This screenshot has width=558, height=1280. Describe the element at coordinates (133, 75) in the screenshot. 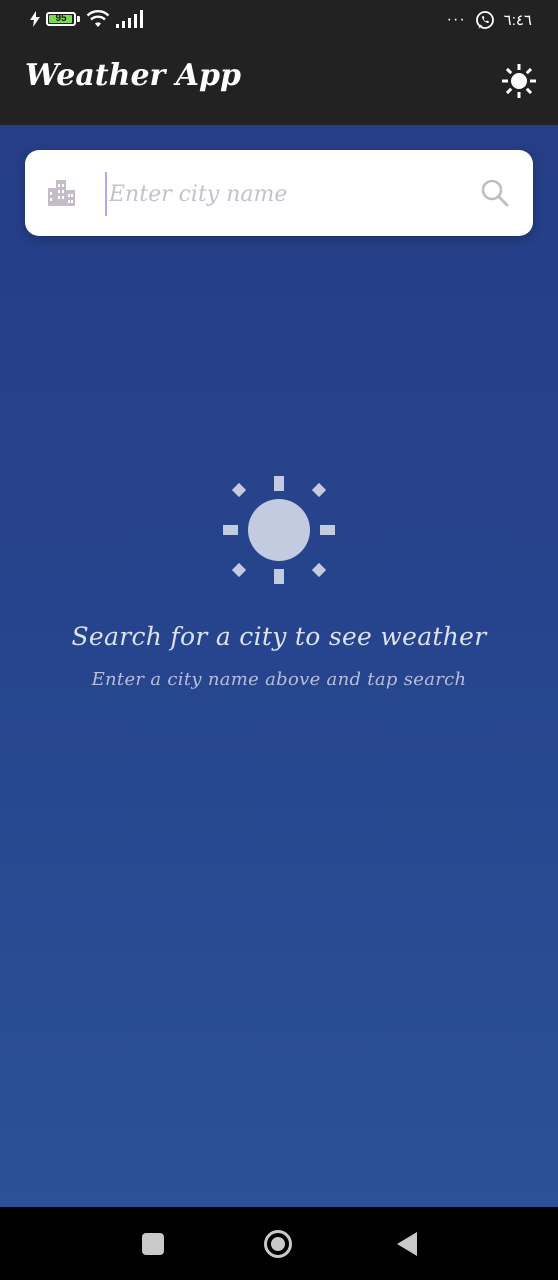

I see `app-title: Weather App` at that location.